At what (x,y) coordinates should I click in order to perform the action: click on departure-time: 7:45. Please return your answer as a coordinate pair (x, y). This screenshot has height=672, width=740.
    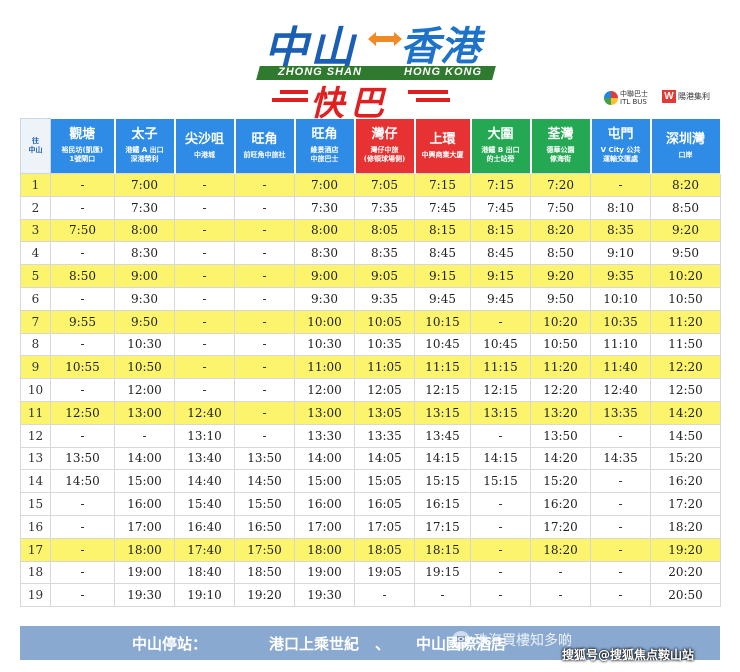
    Looking at the image, I should click on (500, 207).